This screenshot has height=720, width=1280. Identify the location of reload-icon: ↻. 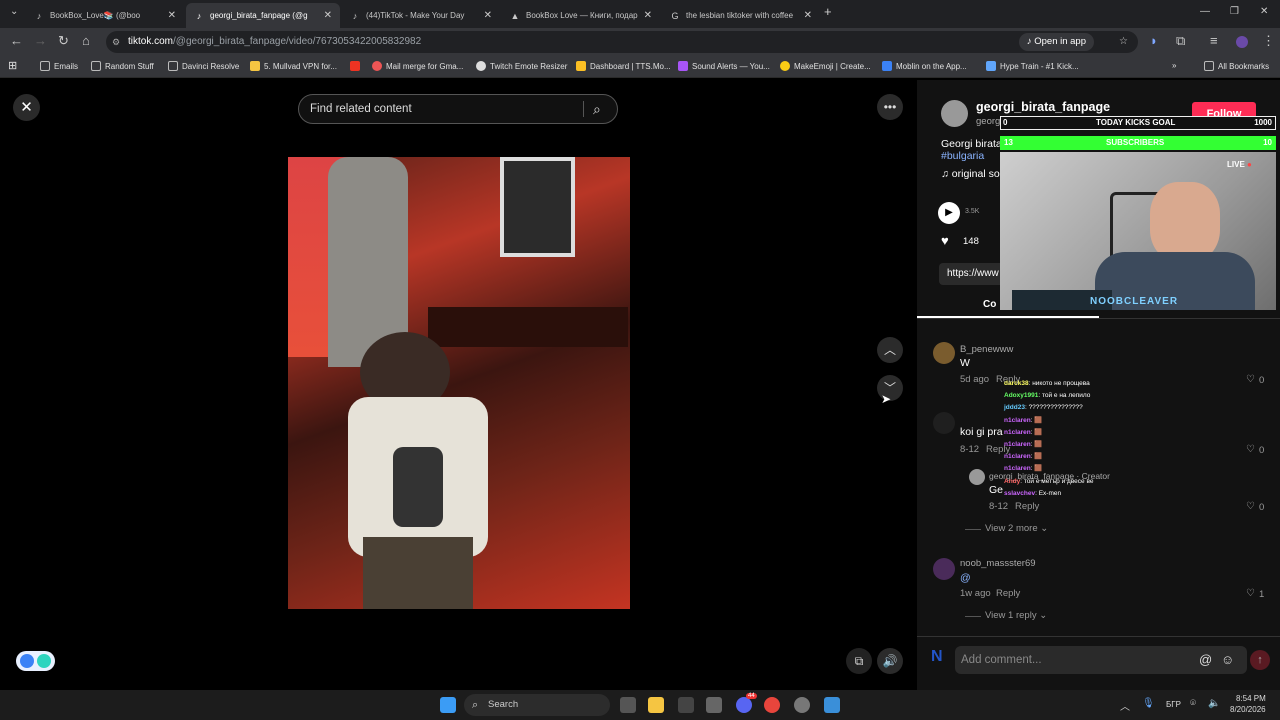
(63, 41).